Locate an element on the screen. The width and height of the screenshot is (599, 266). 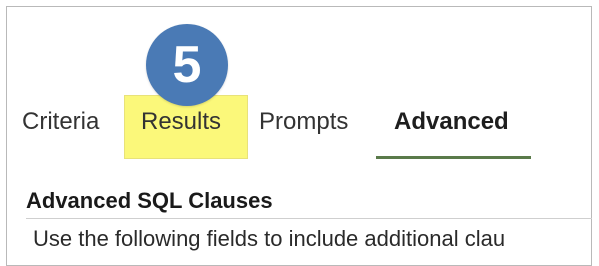
step-number-badge: 5 is located at coordinates (187, 65).